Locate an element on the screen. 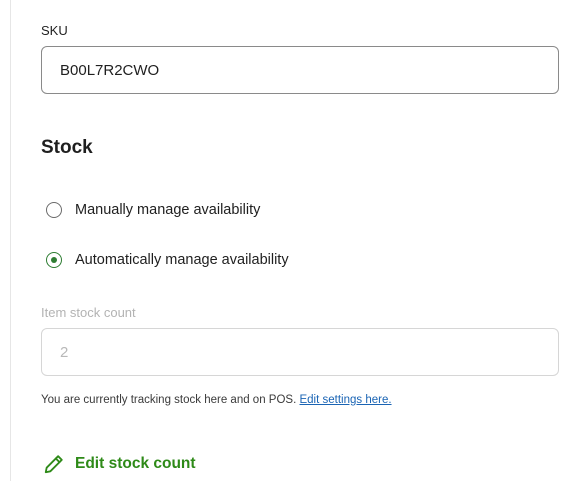  automatic-availability-option: Automatically manage availability is located at coordinates (167, 260).